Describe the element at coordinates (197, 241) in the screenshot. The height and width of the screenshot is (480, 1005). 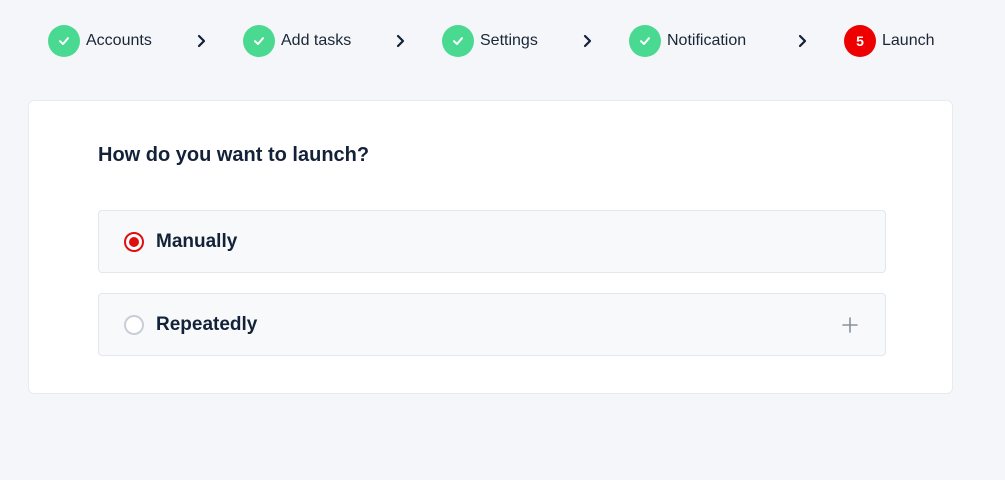
I see `option-label: Manually` at that location.